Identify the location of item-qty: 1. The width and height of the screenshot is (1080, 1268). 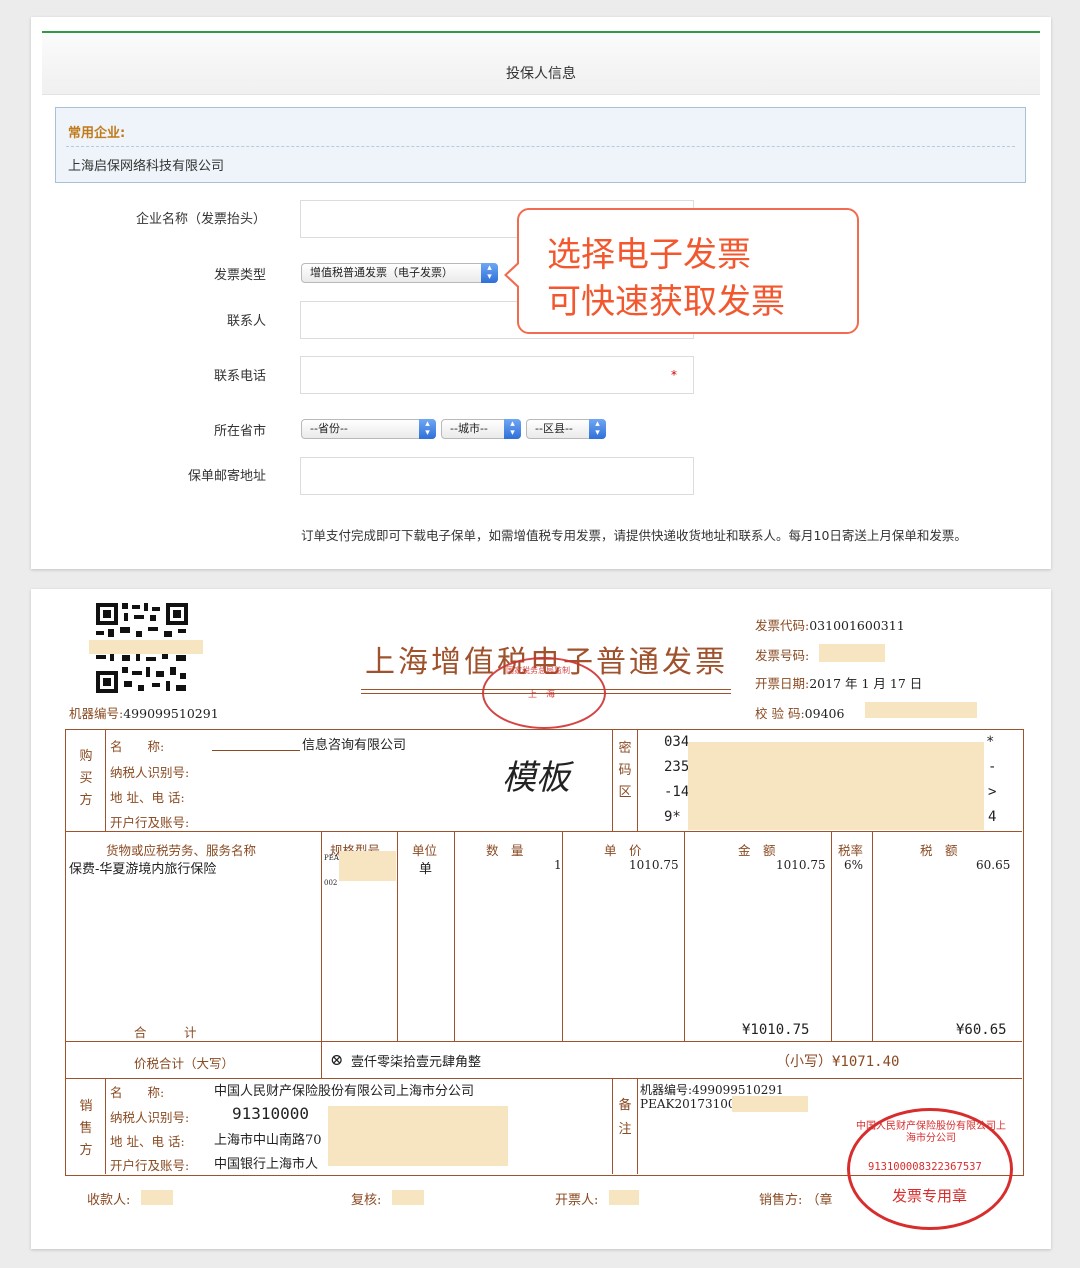
(558, 865).